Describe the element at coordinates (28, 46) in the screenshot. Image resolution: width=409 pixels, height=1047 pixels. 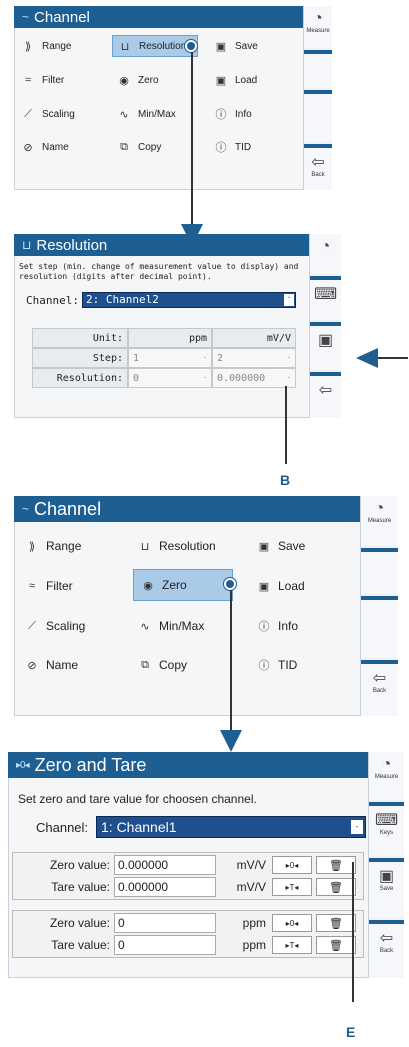
I see `range-icon: ⟫` at that location.